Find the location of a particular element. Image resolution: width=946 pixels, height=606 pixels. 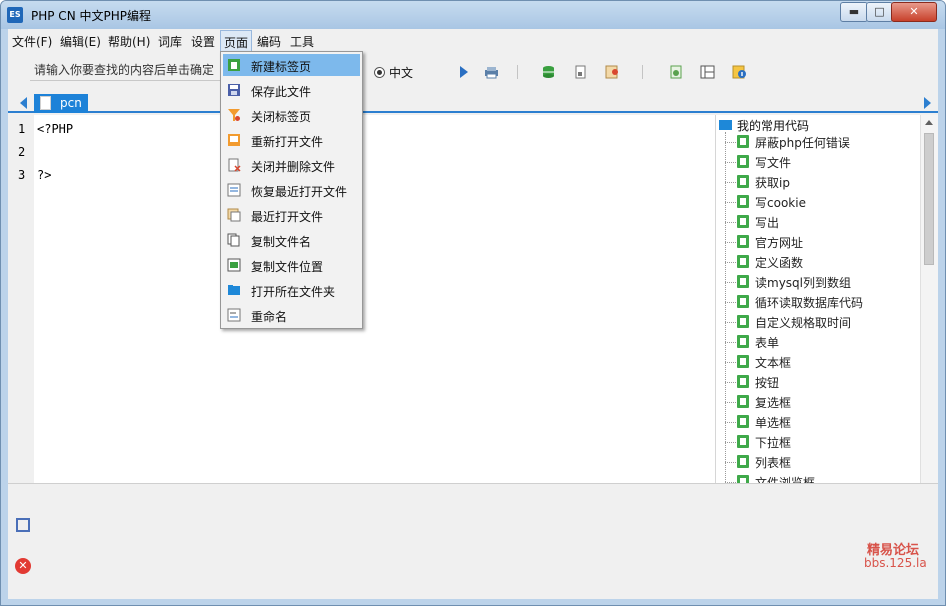

tree-item: 写cookie is located at coordinates (825, 202).